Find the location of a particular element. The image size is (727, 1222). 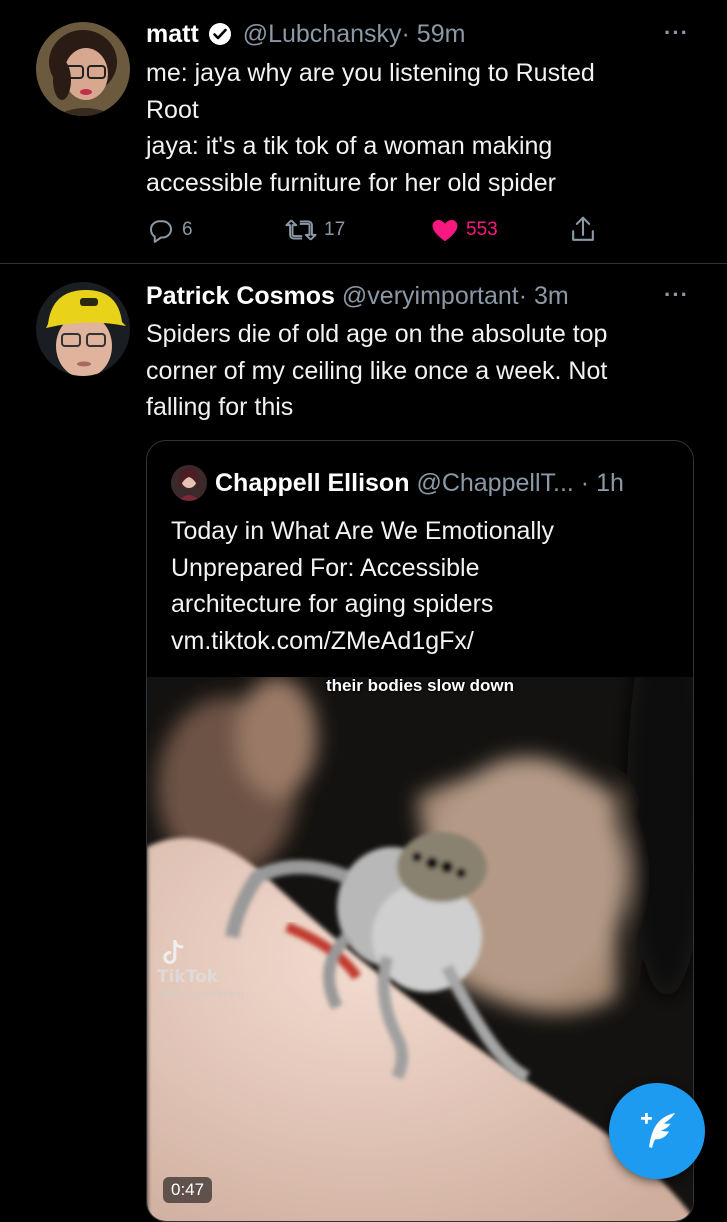

tiktok-watermark-user: @little_spiderloving is located at coordinates (200, 994).